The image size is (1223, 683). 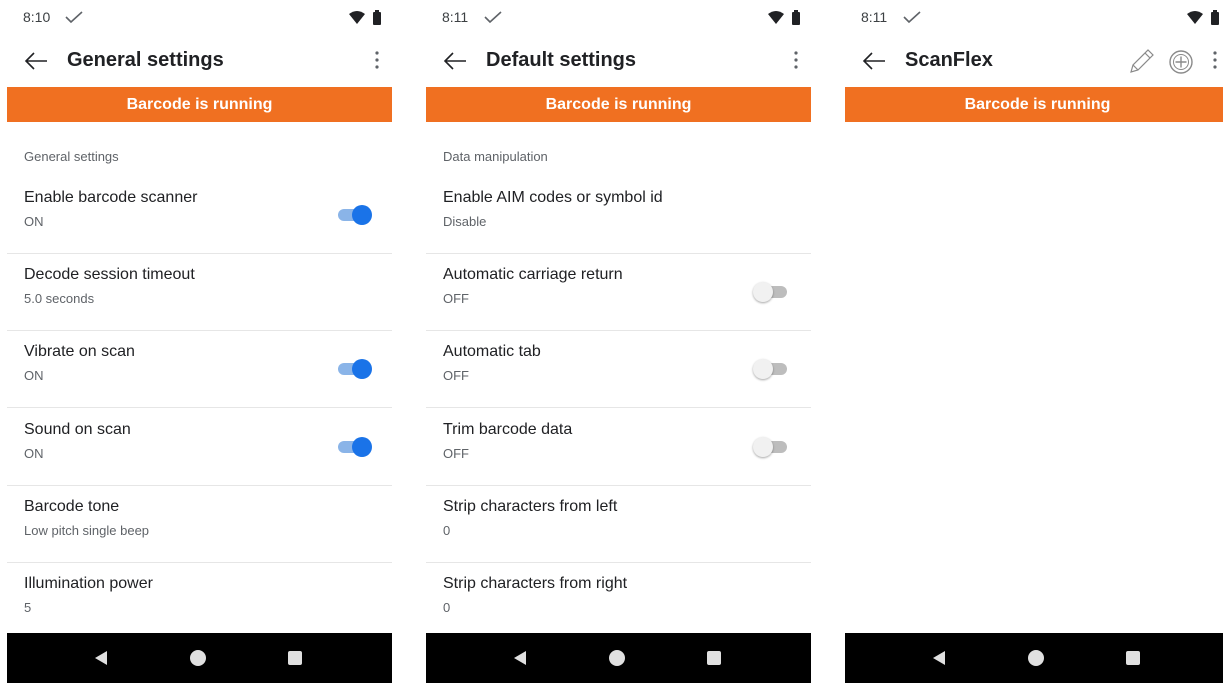 I want to click on page-title: Default settings, so click(x=561, y=60).